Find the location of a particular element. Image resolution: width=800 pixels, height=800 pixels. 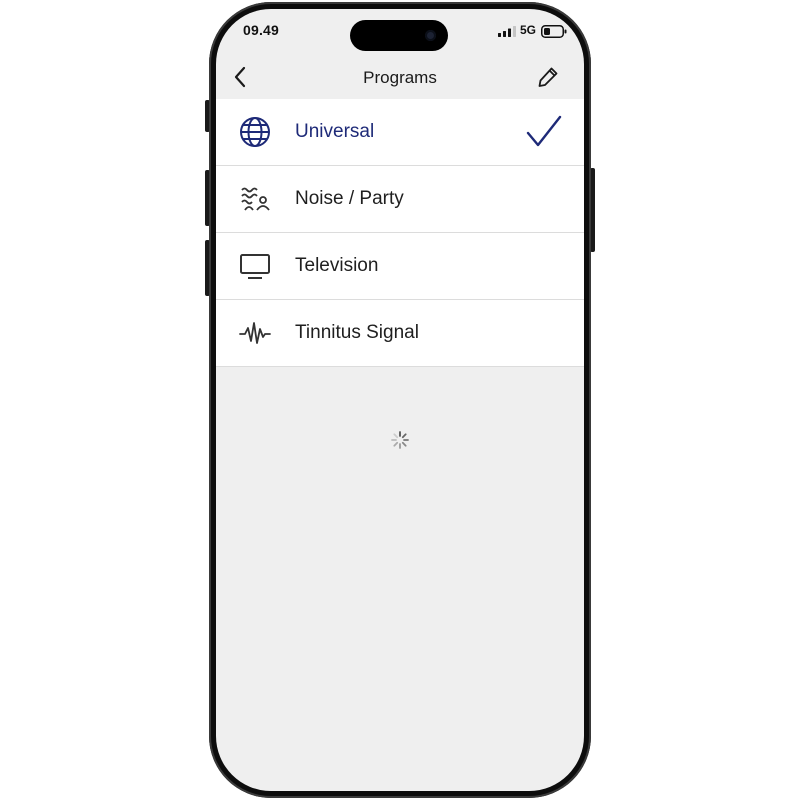

tinnitus-wave-icon is located at coordinates (255, 333).